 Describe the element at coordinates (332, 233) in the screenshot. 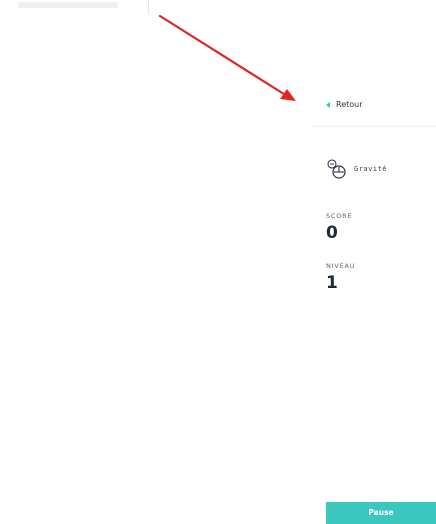

I see `score-value: 0` at that location.